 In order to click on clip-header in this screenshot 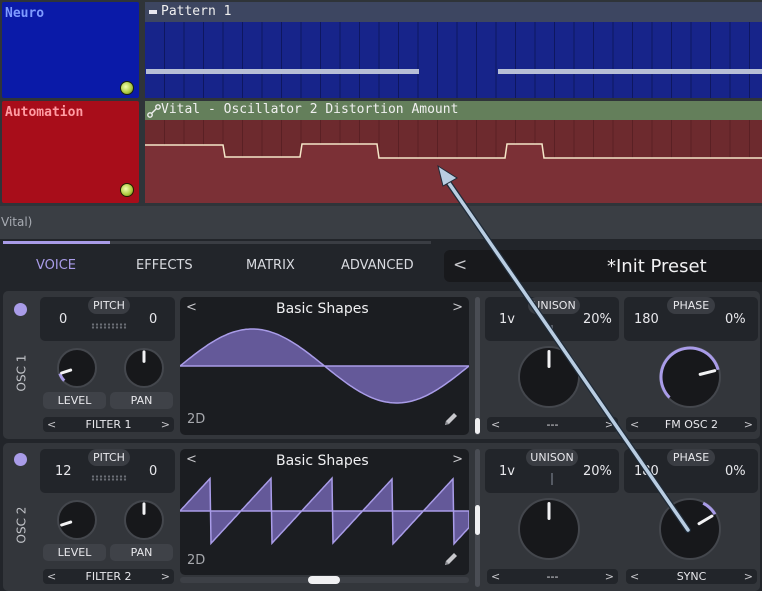, I will do `click(453, 12)`.